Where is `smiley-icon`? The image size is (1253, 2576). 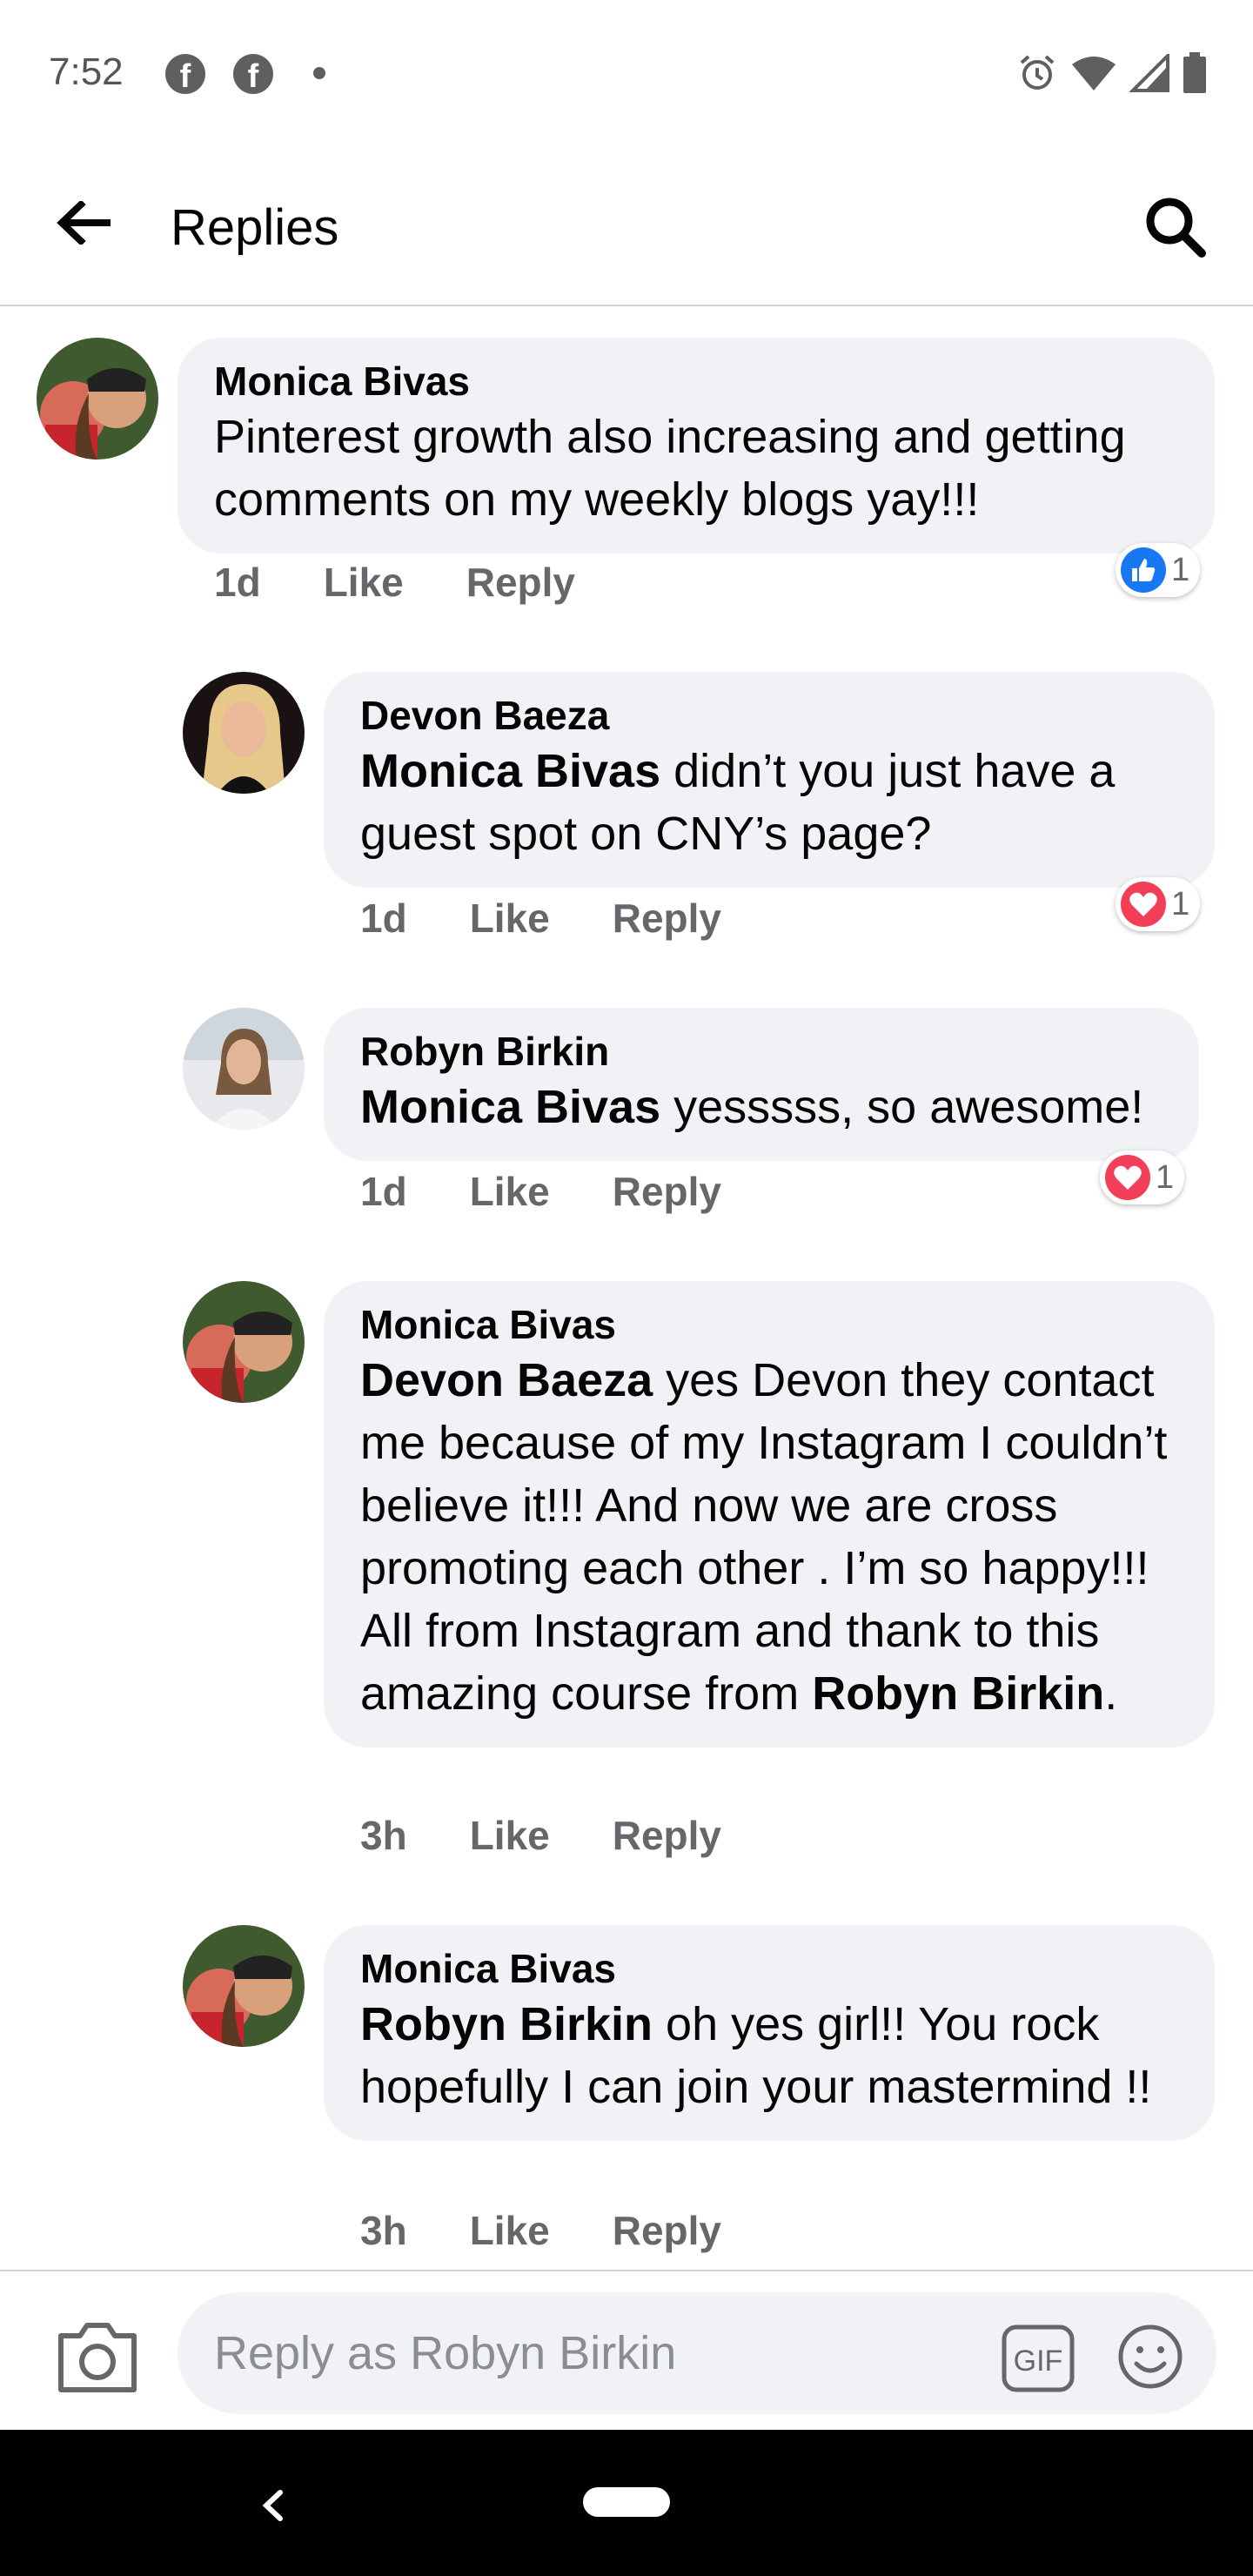 smiley-icon is located at coordinates (1150, 2356).